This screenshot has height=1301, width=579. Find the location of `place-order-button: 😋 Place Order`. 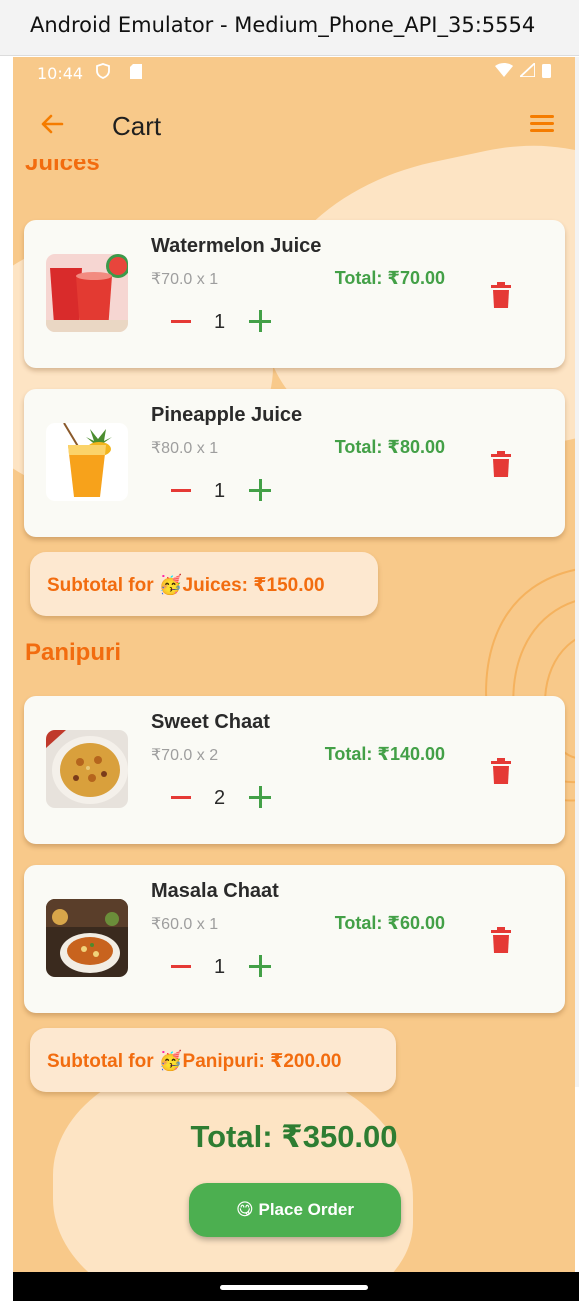

place-order-button: 😋 Place Order is located at coordinates (295, 1210).